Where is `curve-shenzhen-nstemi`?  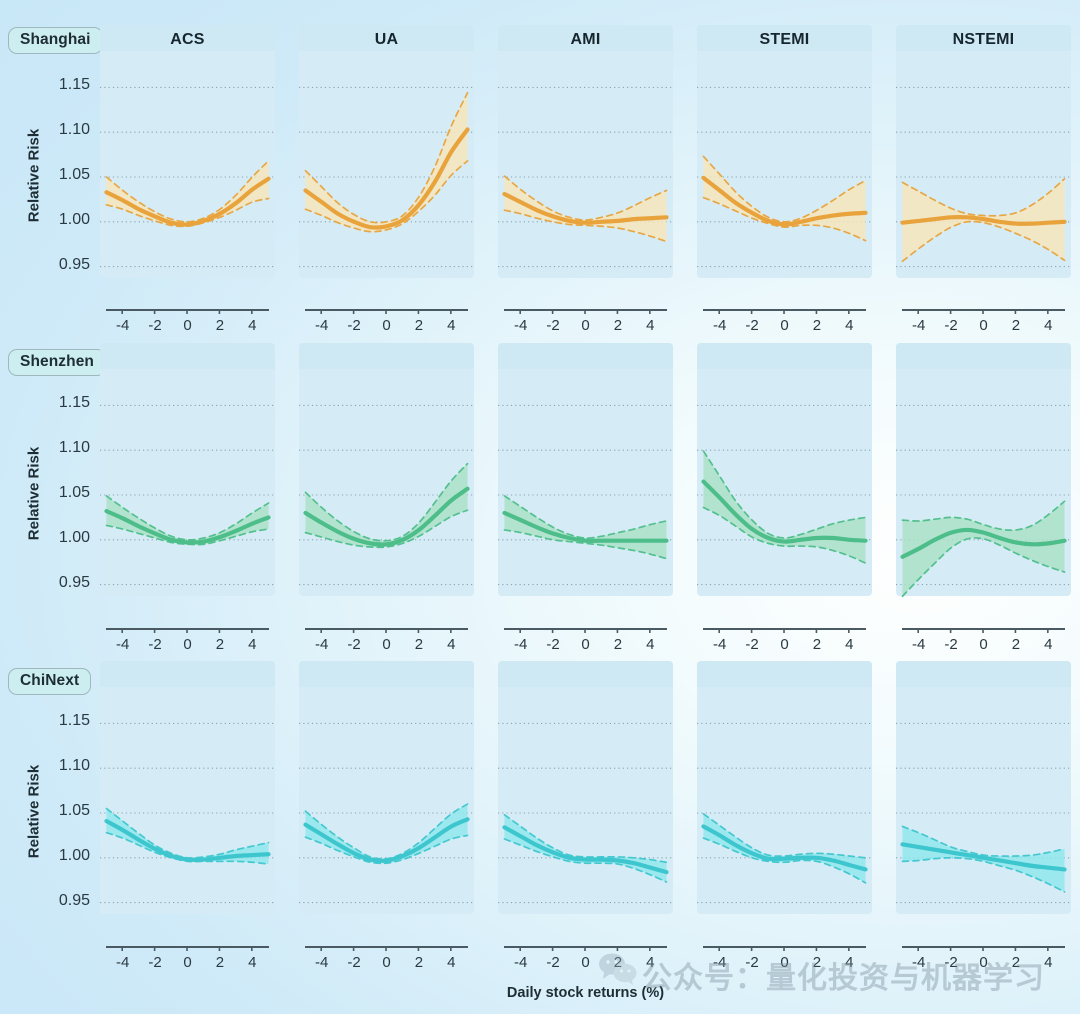 curve-shenzhen-nstemi is located at coordinates (983, 549).